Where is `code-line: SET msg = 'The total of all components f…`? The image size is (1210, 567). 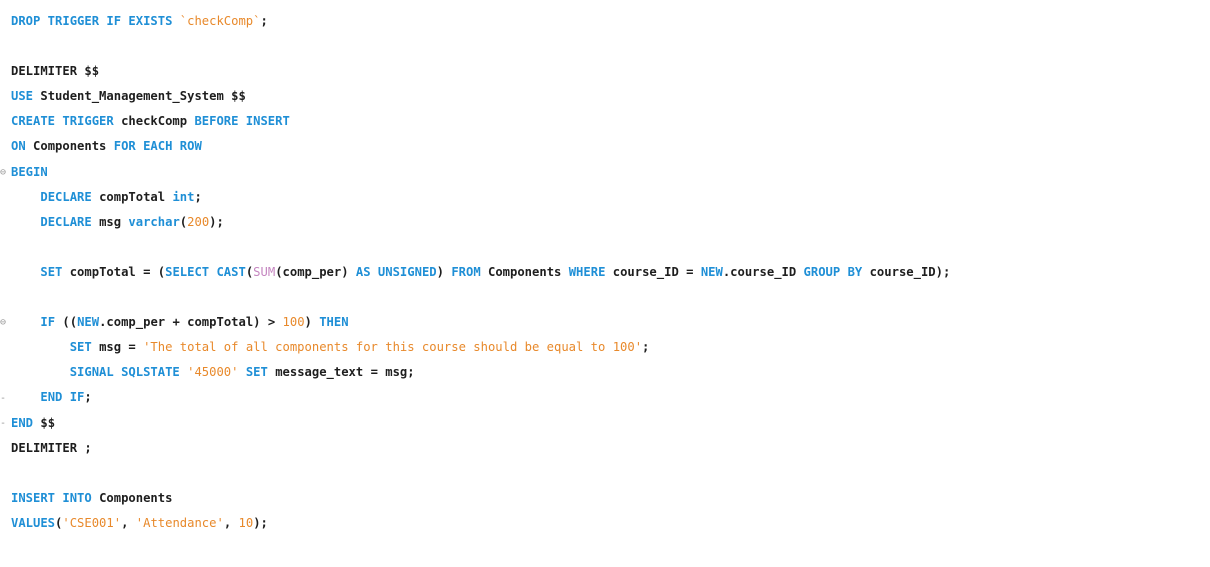 code-line: SET msg = 'The total of all components f… is located at coordinates (480, 347).